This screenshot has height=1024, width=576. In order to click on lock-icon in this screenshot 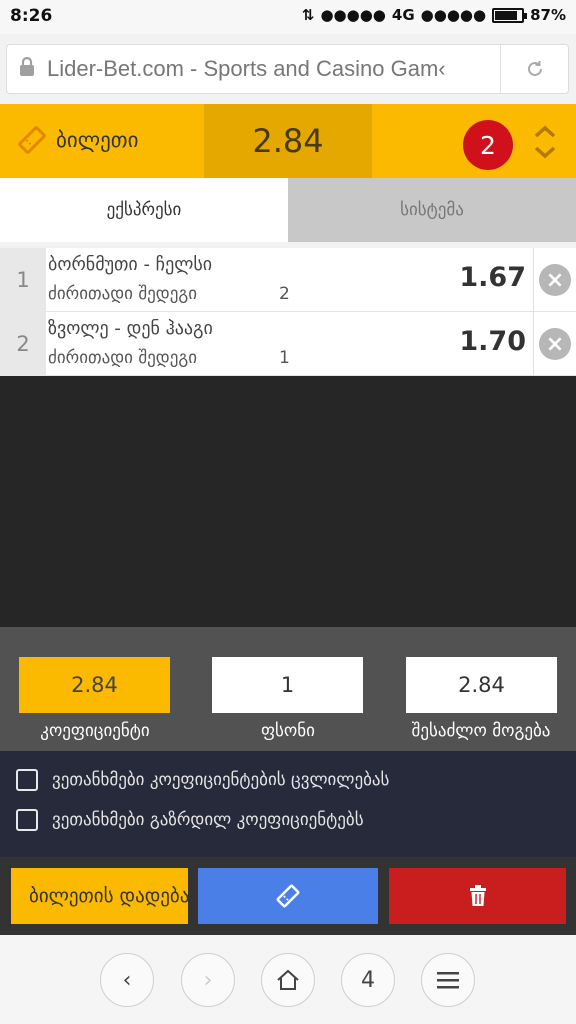, I will do `click(27, 69)`.